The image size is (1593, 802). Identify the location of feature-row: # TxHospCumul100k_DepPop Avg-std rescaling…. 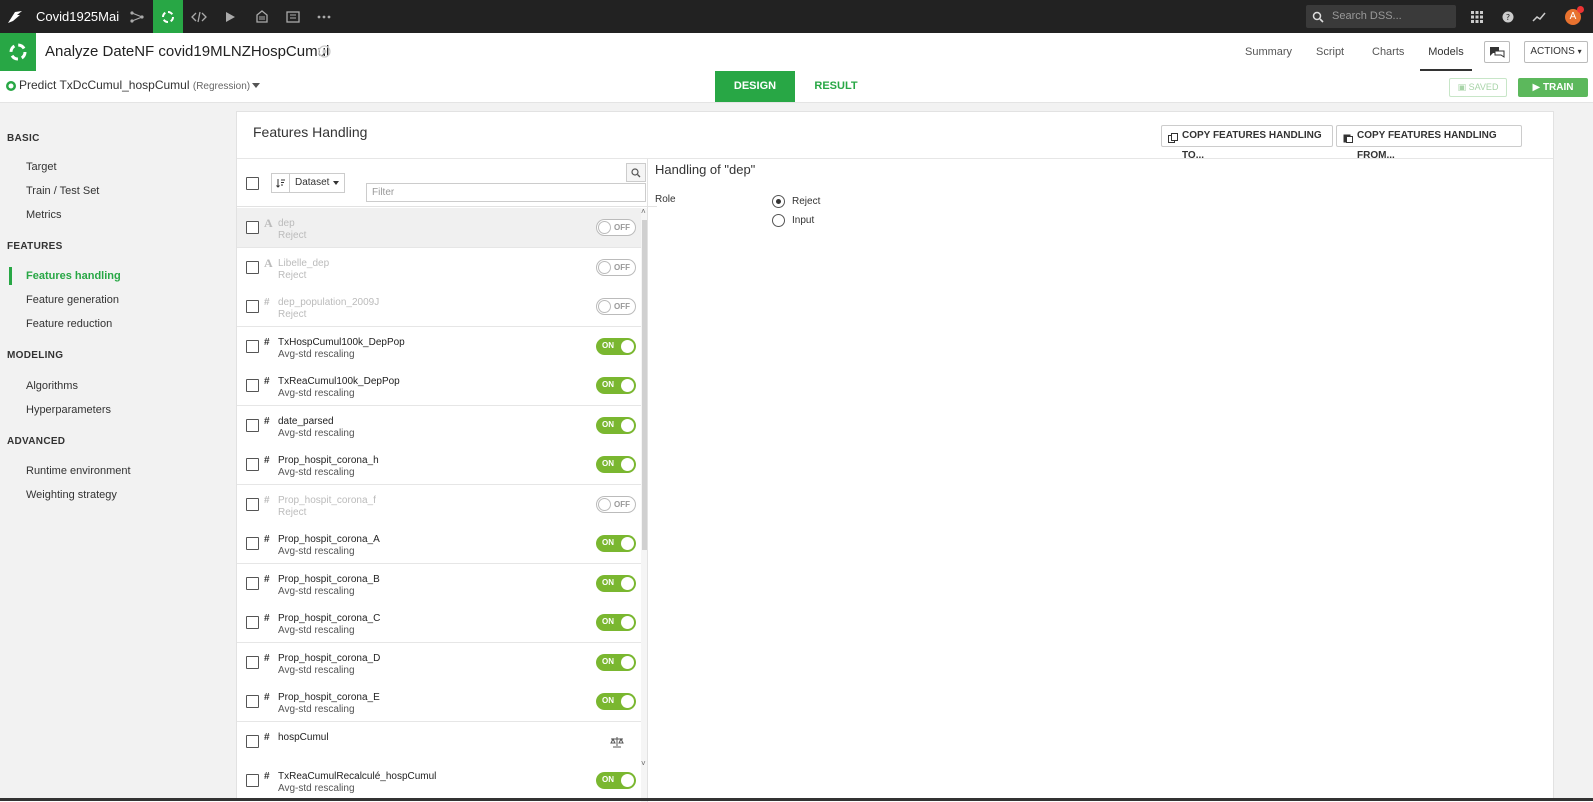
(439, 347).